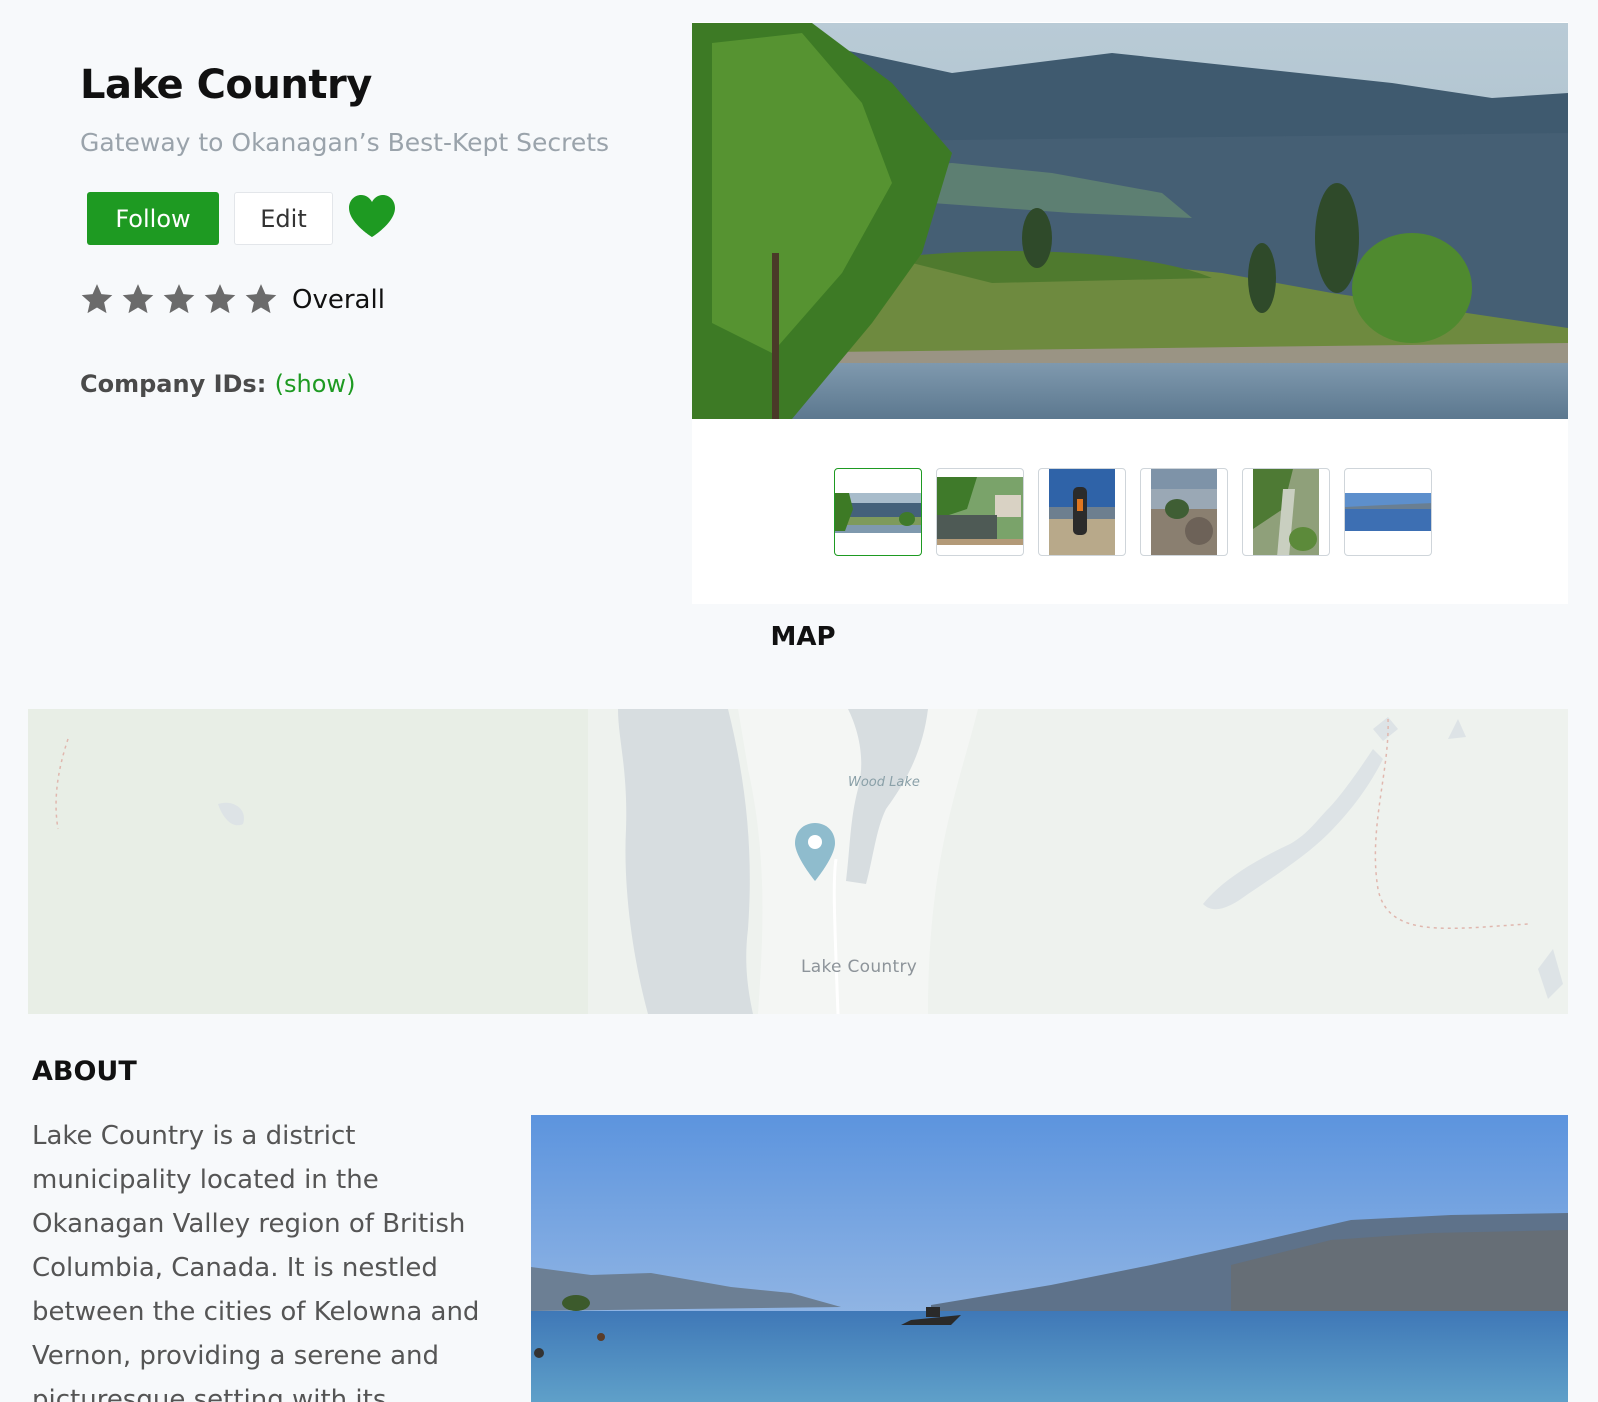  What do you see at coordinates (1133, 512) in the screenshot?
I see `thumbnail-strip` at bounding box center [1133, 512].